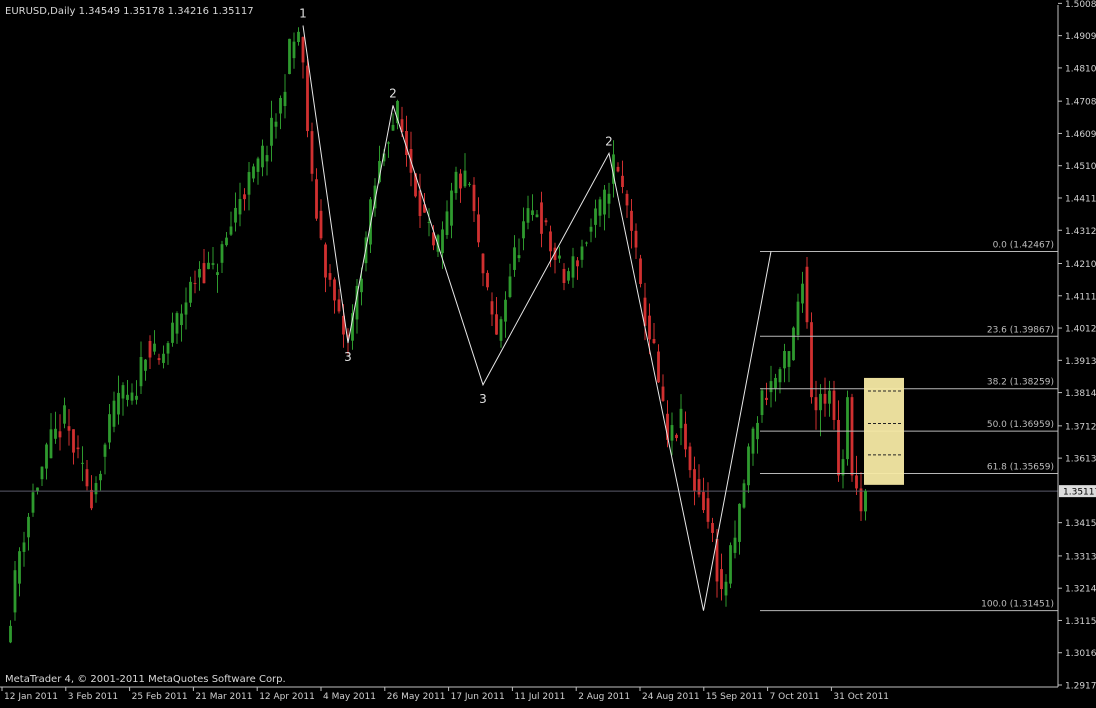  What do you see at coordinates (1079, 493) in the screenshot?
I see `current-price-label: 1.35117` at bounding box center [1079, 493].